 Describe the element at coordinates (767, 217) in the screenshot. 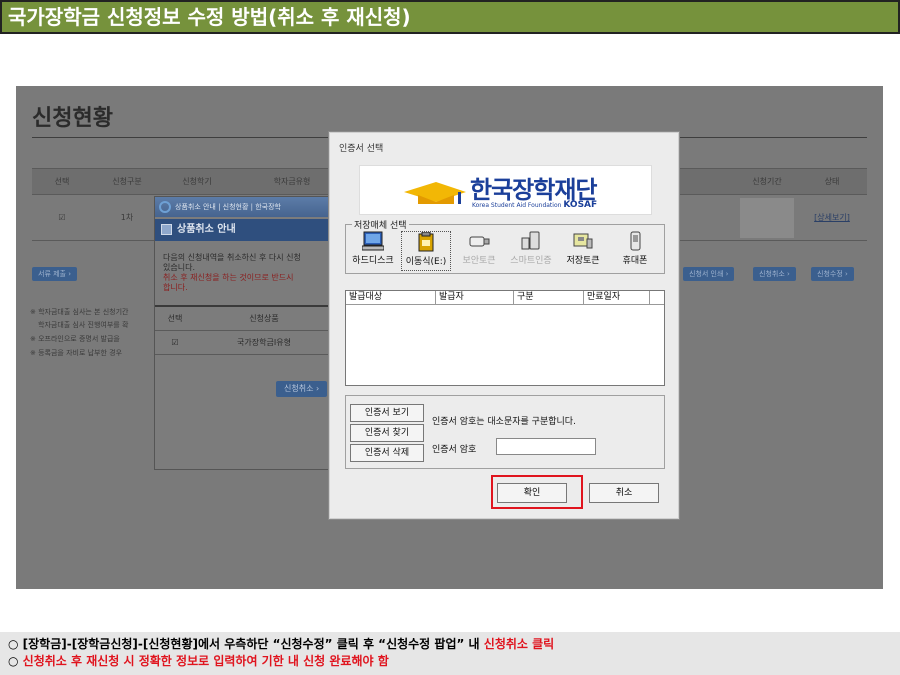

I see `period-box` at that location.